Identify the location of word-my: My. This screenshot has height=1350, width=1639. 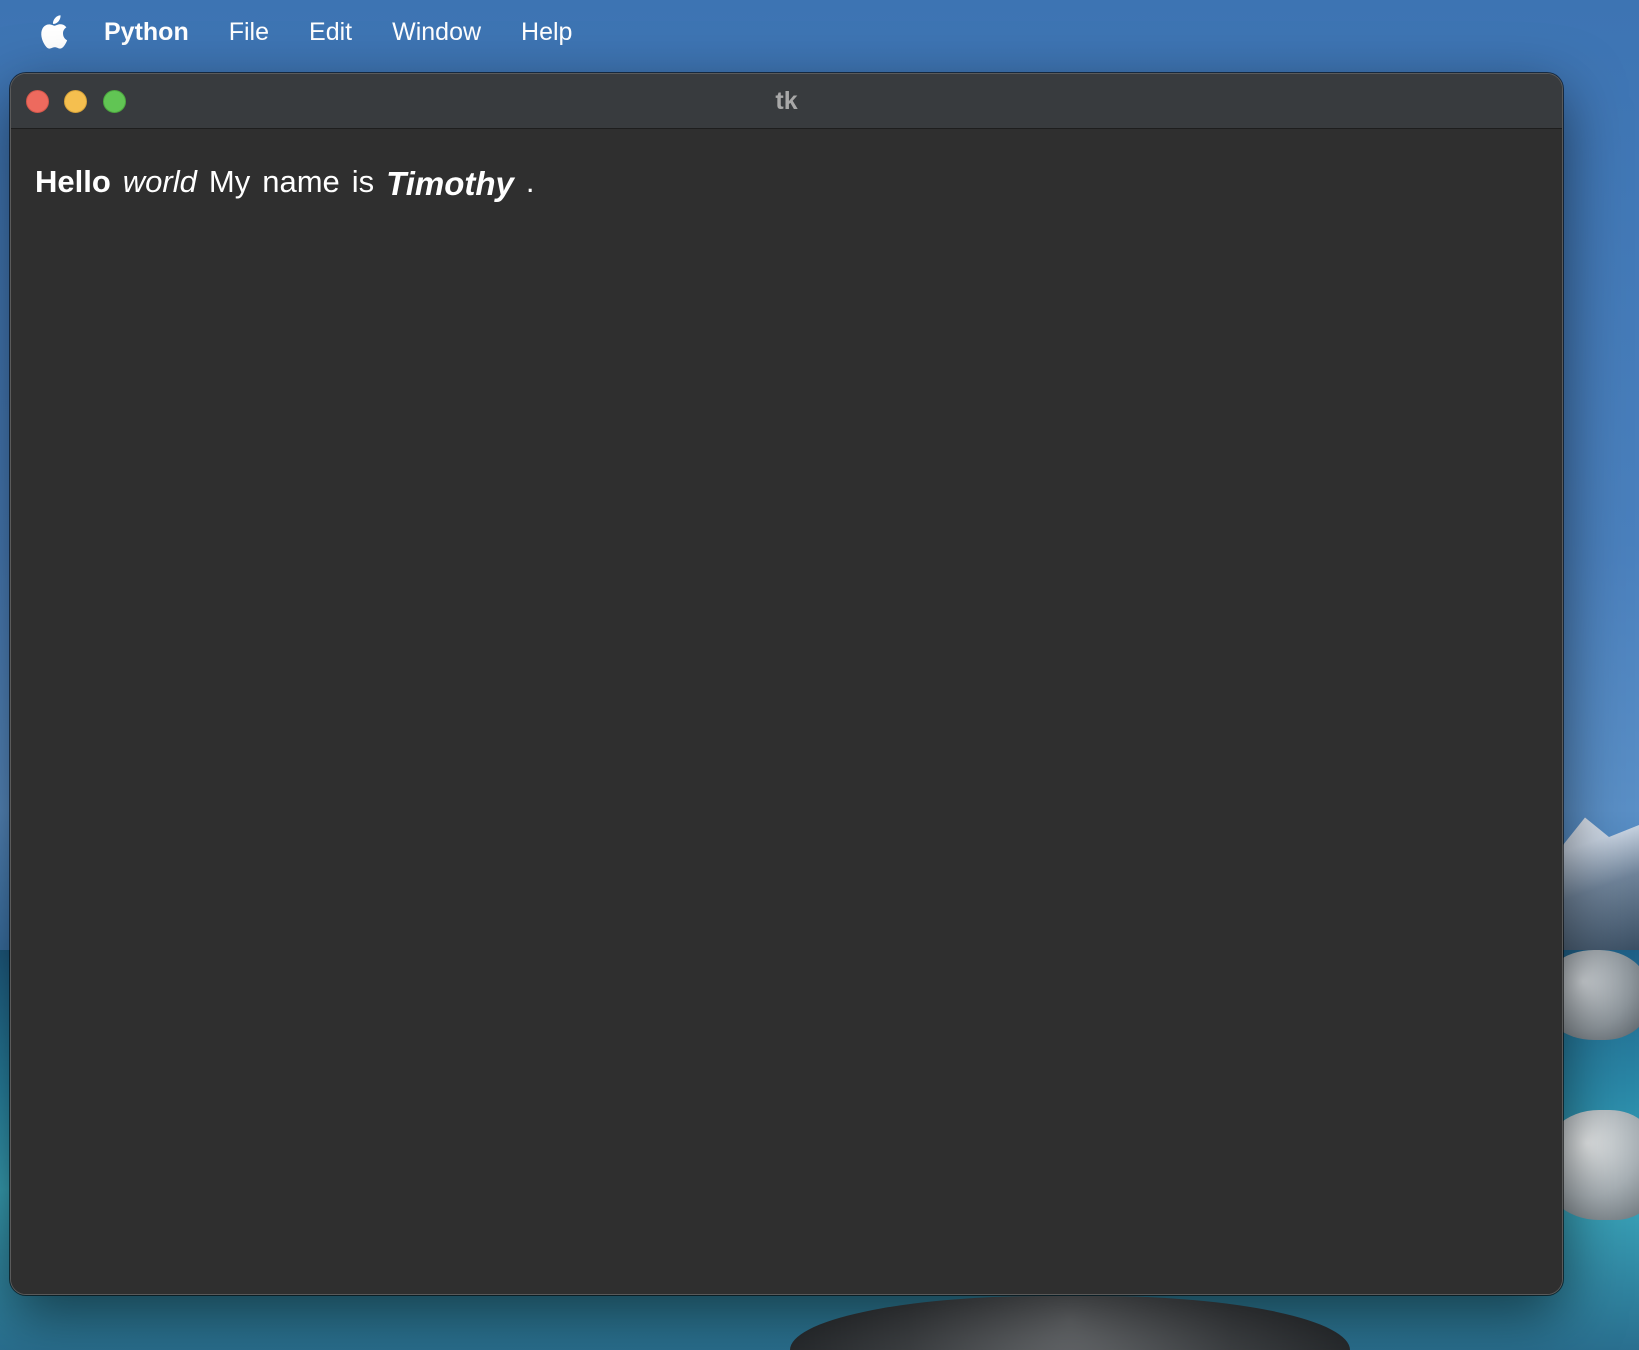
(229, 181).